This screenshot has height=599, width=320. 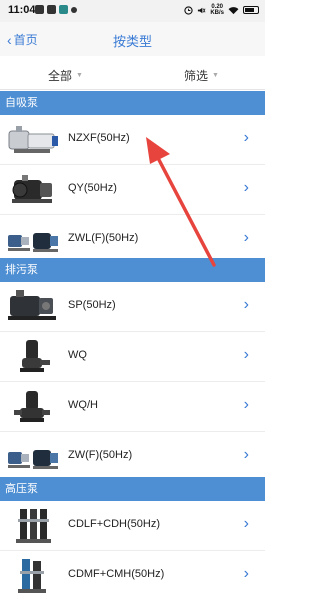 What do you see at coordinates (60, 76) in the screenshot?
I see `filter-all-label: 全部` at bounding box center [60, 76].